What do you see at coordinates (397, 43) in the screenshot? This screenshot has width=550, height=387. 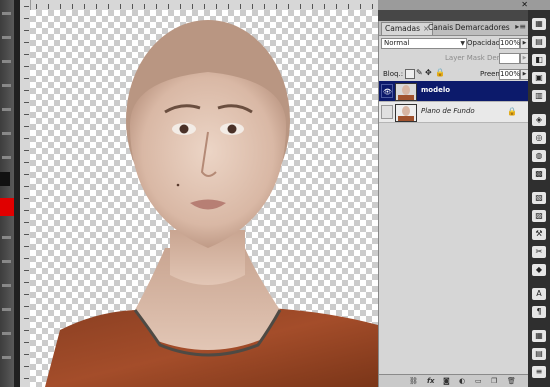 I see `blend-mode-value: Normal` at bounding box center [397, 43].